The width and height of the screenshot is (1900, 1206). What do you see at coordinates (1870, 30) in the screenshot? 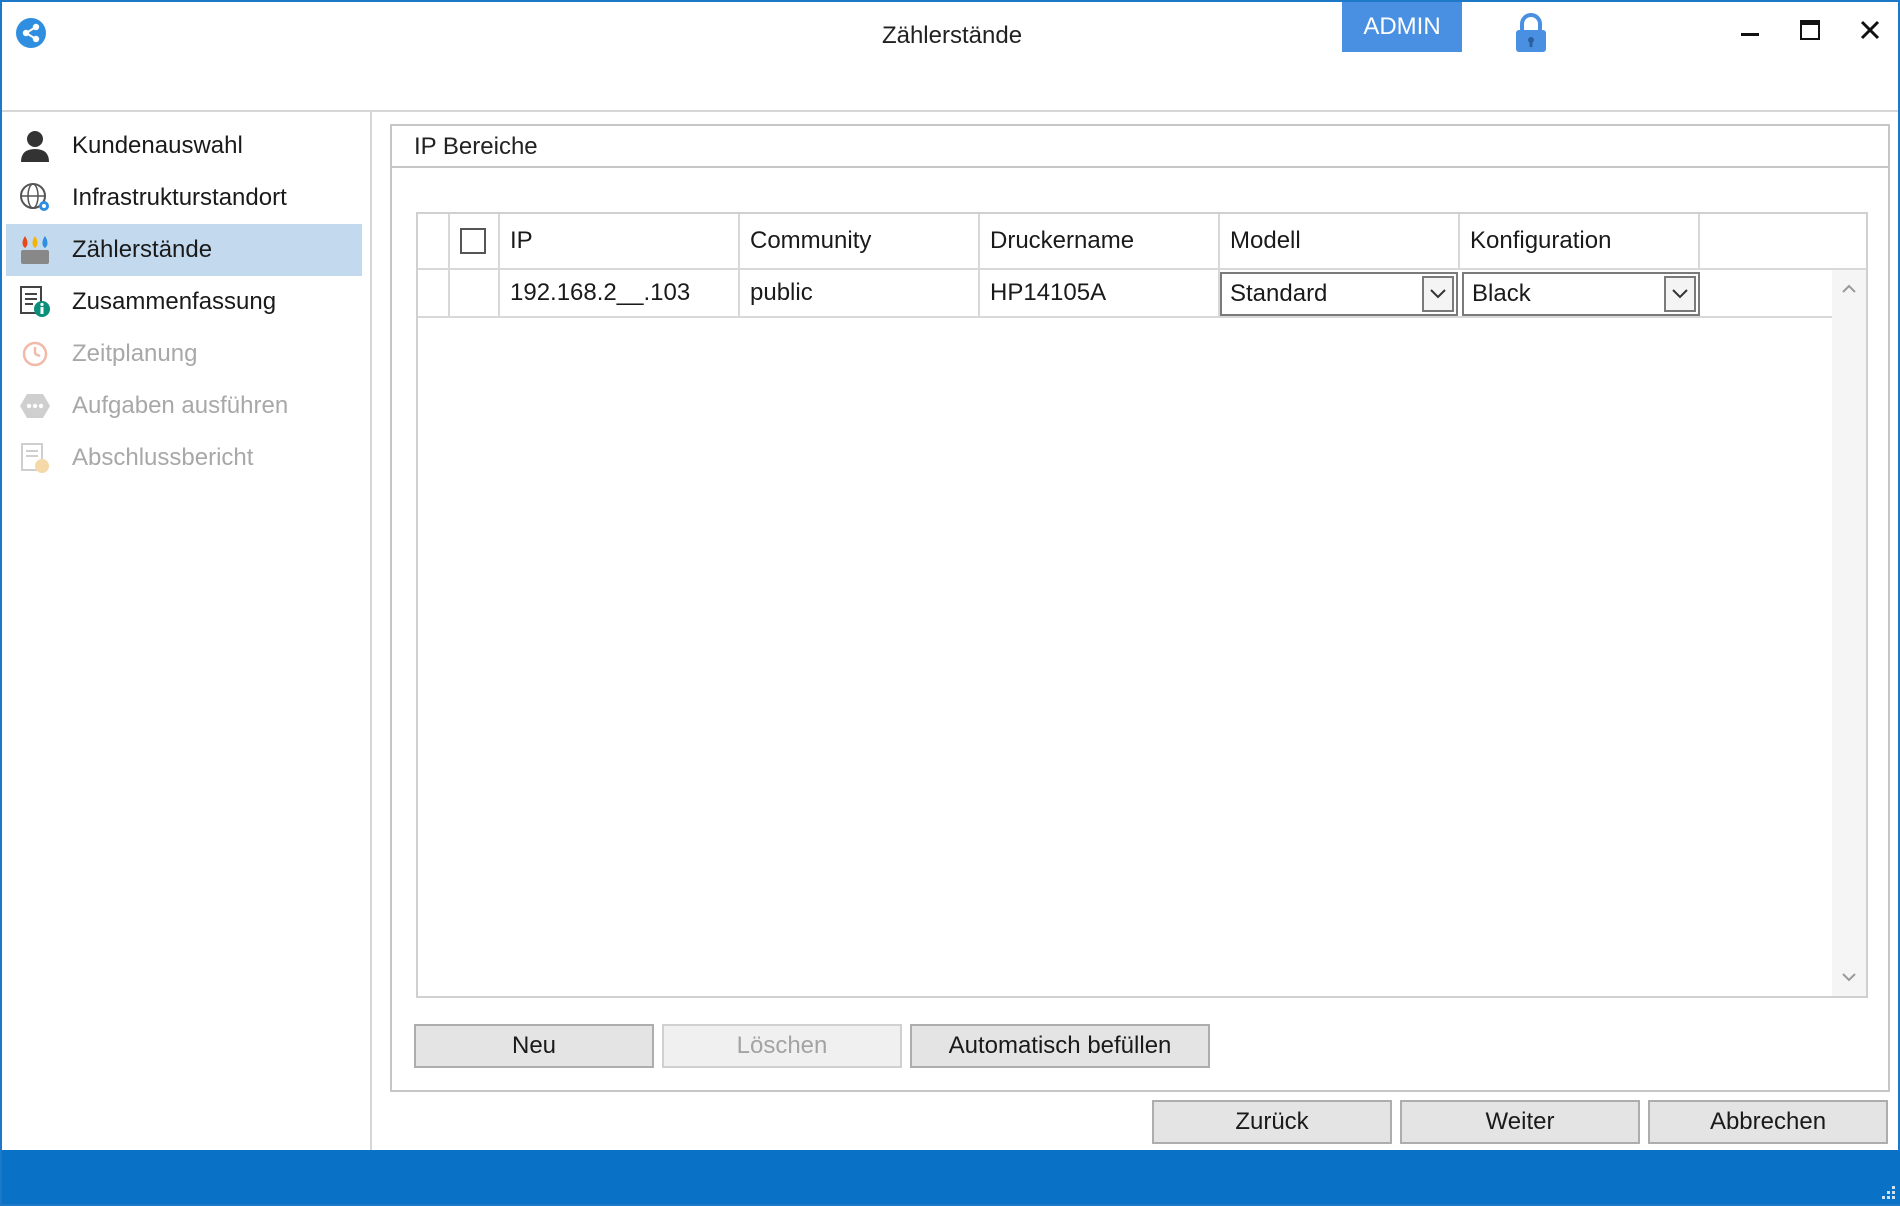
I see `close-button` at bounding box center [1870, 30].